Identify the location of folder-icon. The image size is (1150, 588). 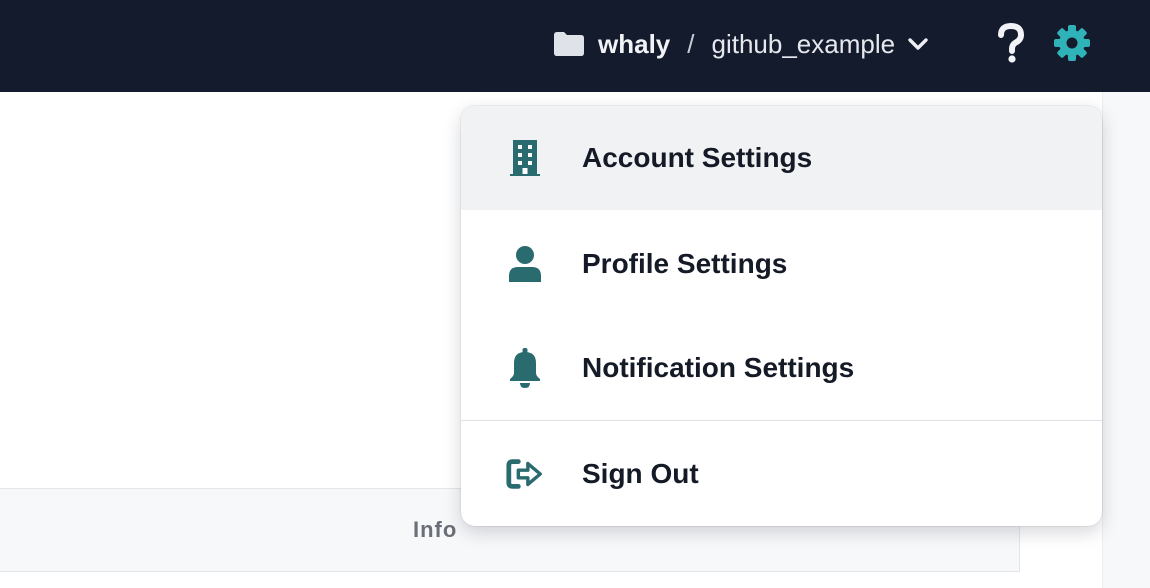
(569, 44).